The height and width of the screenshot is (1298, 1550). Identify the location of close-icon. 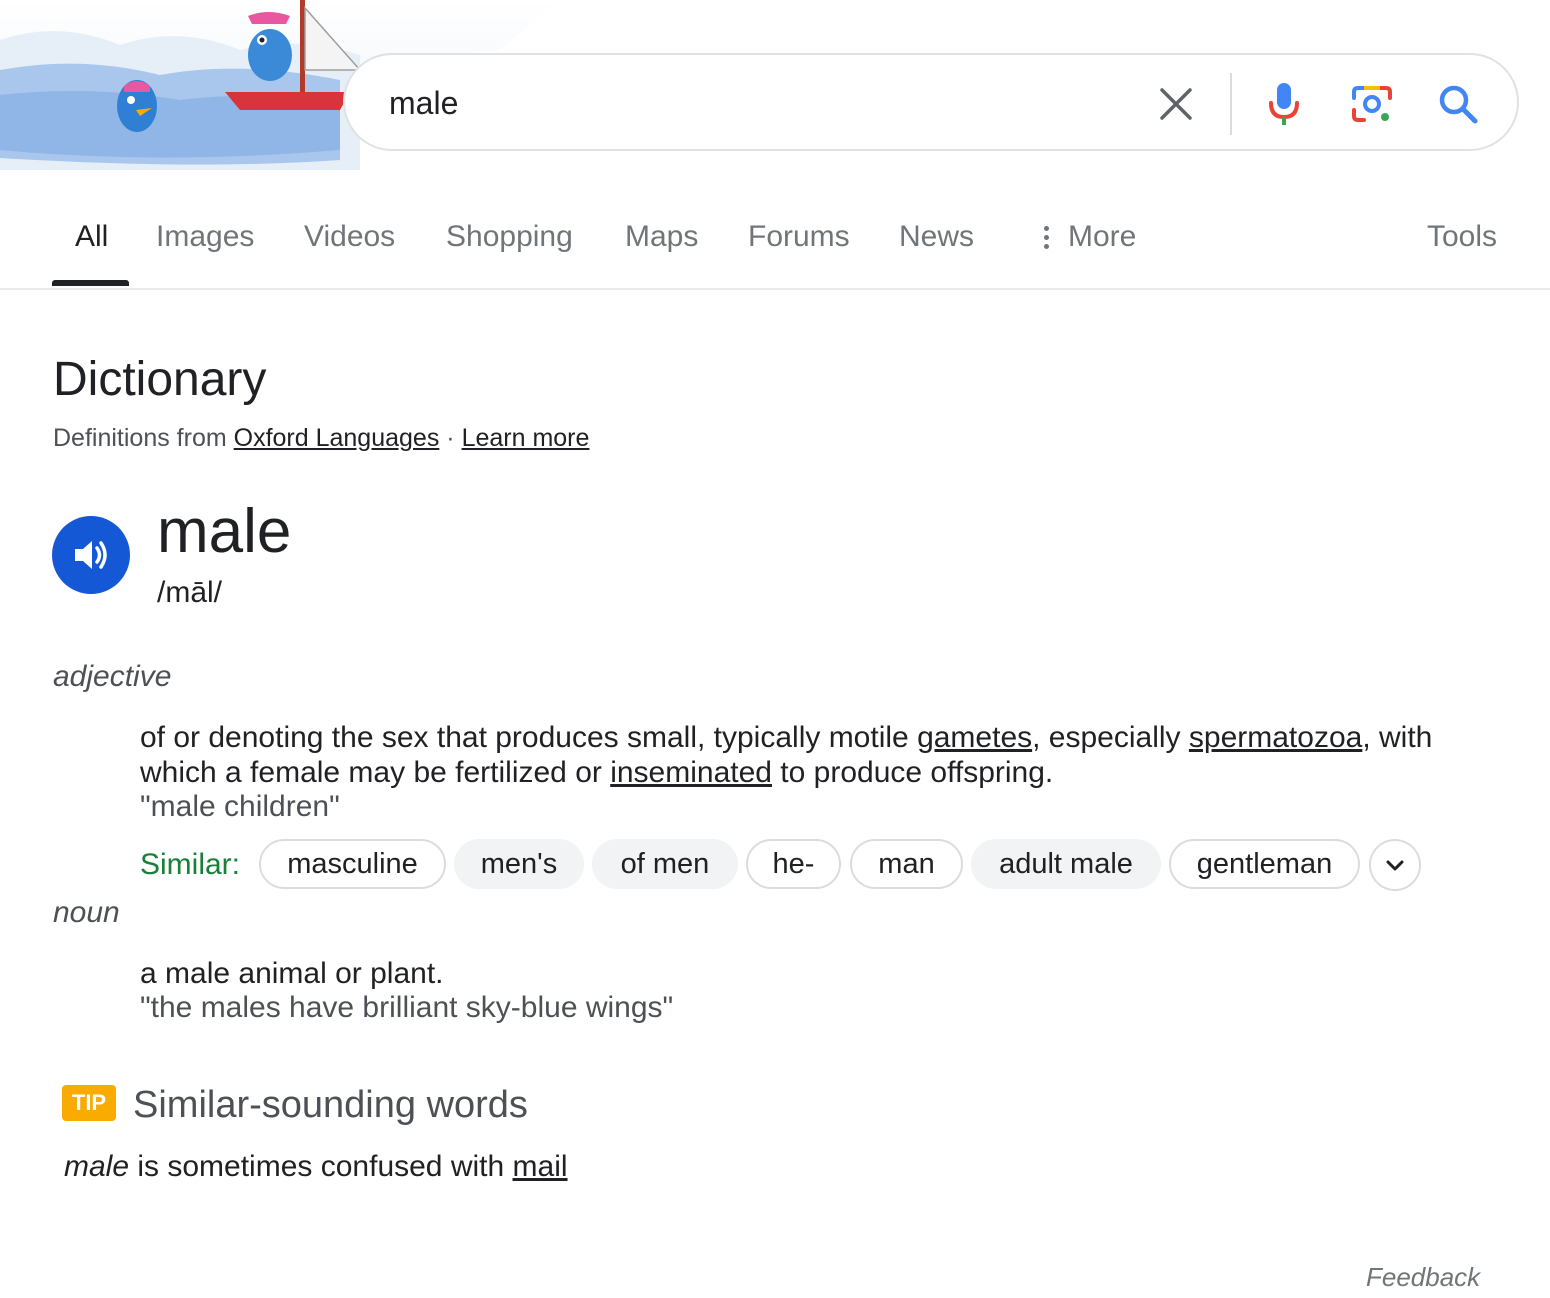
(1176, 104).